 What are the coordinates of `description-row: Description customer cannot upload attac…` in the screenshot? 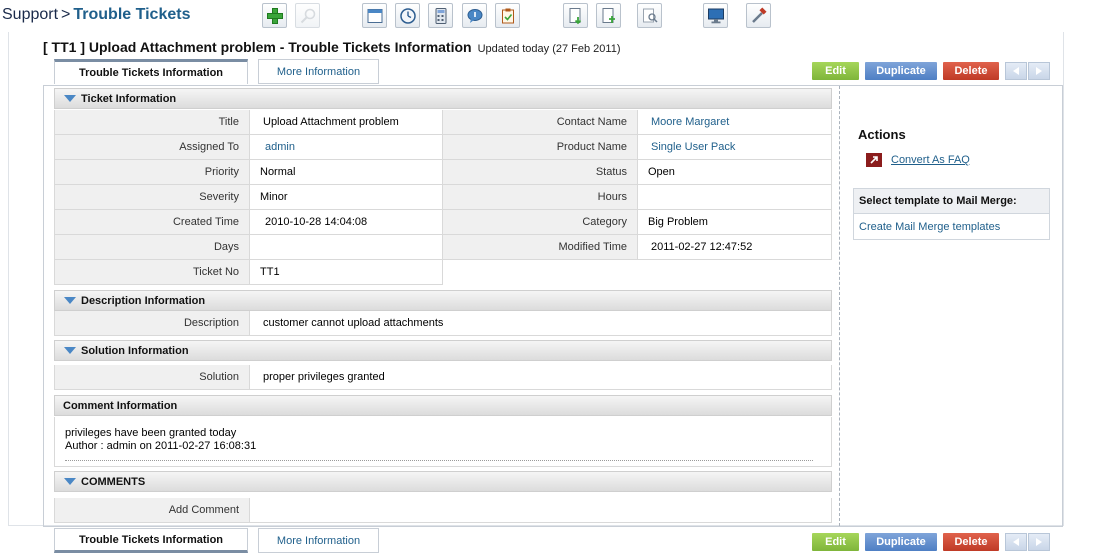 It's located at (443, 323).